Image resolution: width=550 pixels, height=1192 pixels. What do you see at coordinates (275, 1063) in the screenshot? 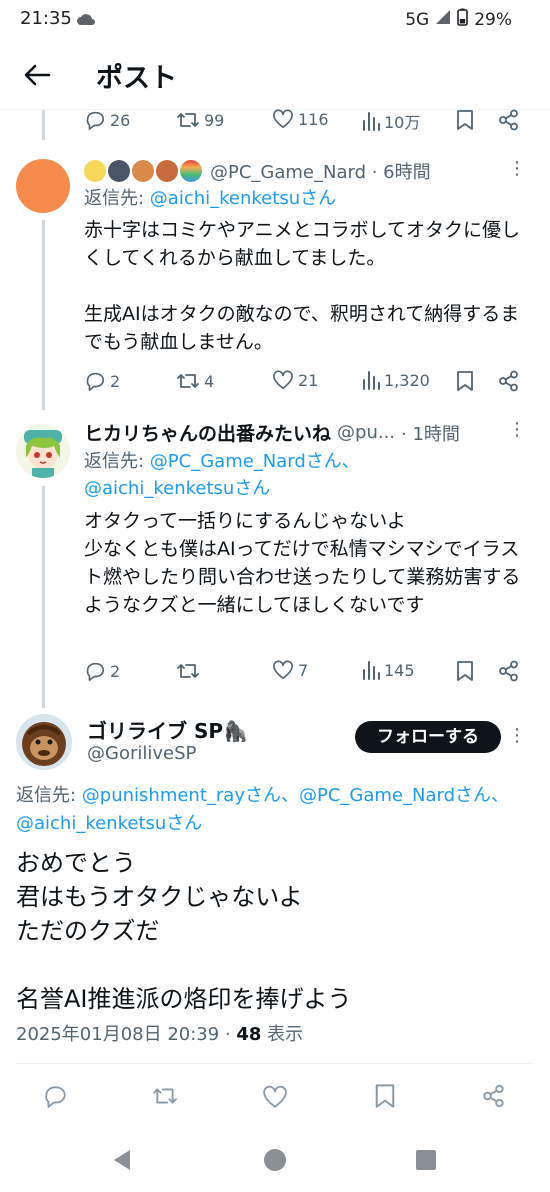
I see `divider` at bounding box center [275, 1063].